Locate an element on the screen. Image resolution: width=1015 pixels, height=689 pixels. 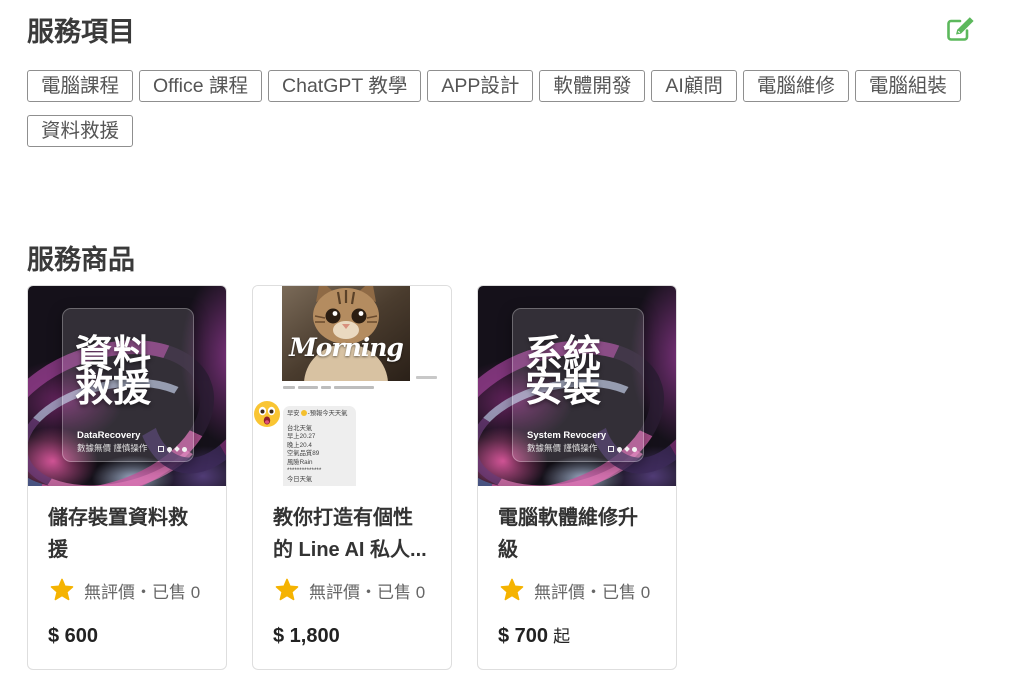
edit-services-button is located at coordinates (961, 28).